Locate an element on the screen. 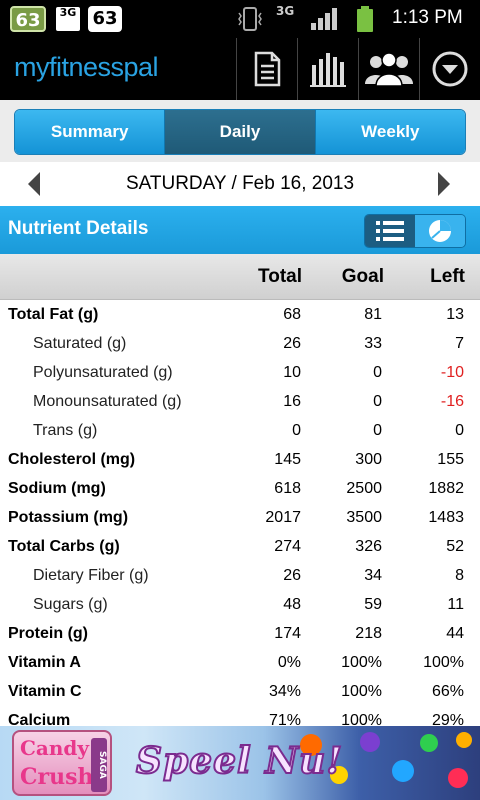 This screenshot has width=480, height=800. status-bar: 63 3G 63 3G 1:13 PM is located at coordinates (240, 19).